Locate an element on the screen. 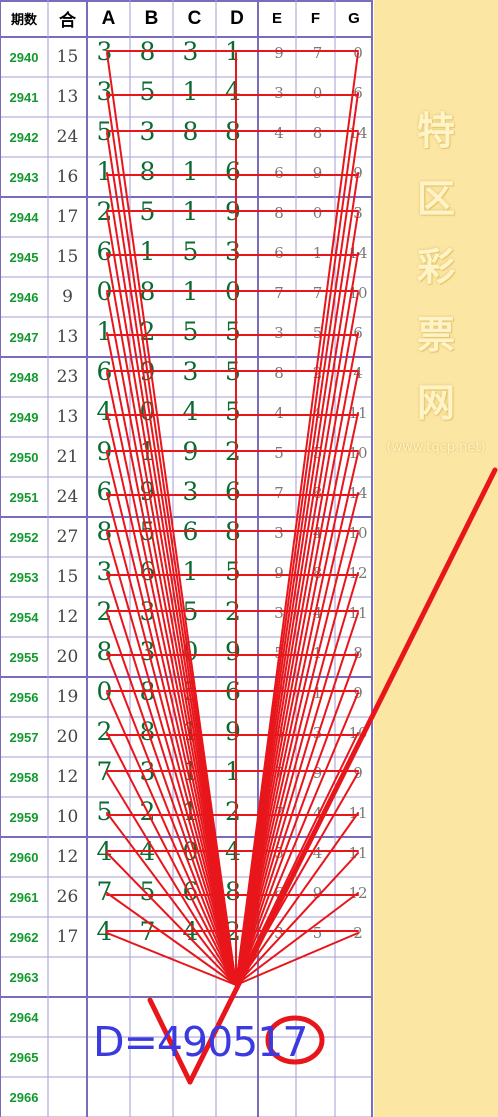 This screenshot has width=498, height=1117. period-number: 2942 is located at coordinates (24, 137).